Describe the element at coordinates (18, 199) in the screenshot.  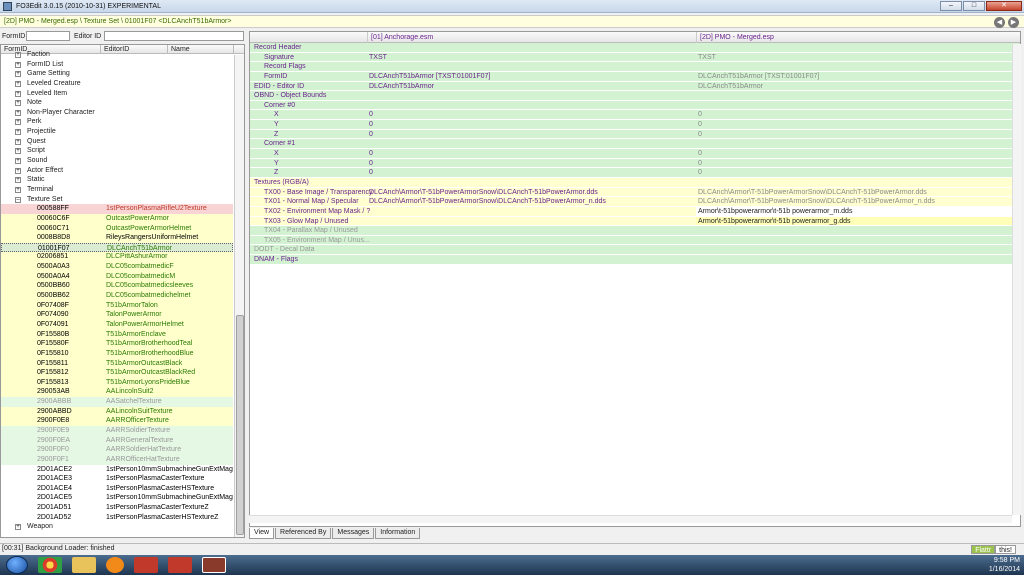
I see `expand-toggle-icon: –` at that location.